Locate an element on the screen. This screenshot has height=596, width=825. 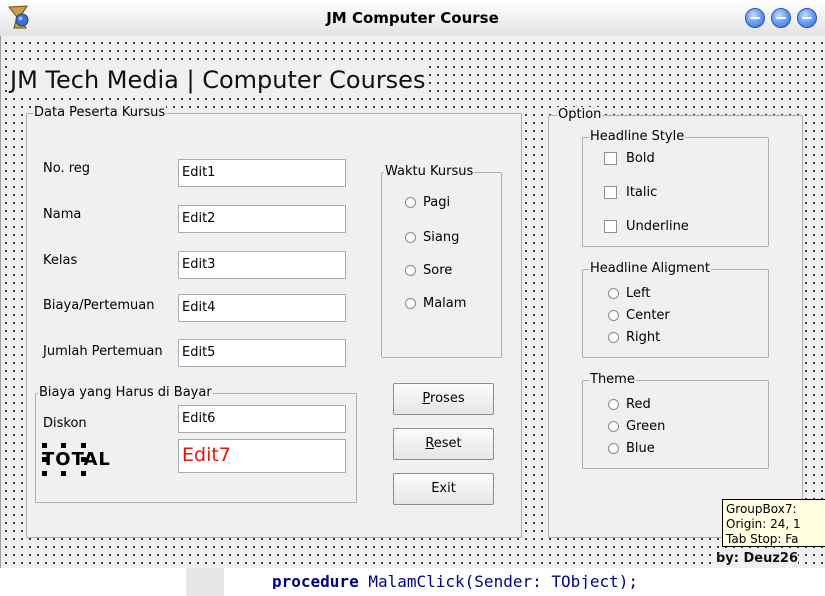
radio-red: Red is located at coordinates (629, 404).